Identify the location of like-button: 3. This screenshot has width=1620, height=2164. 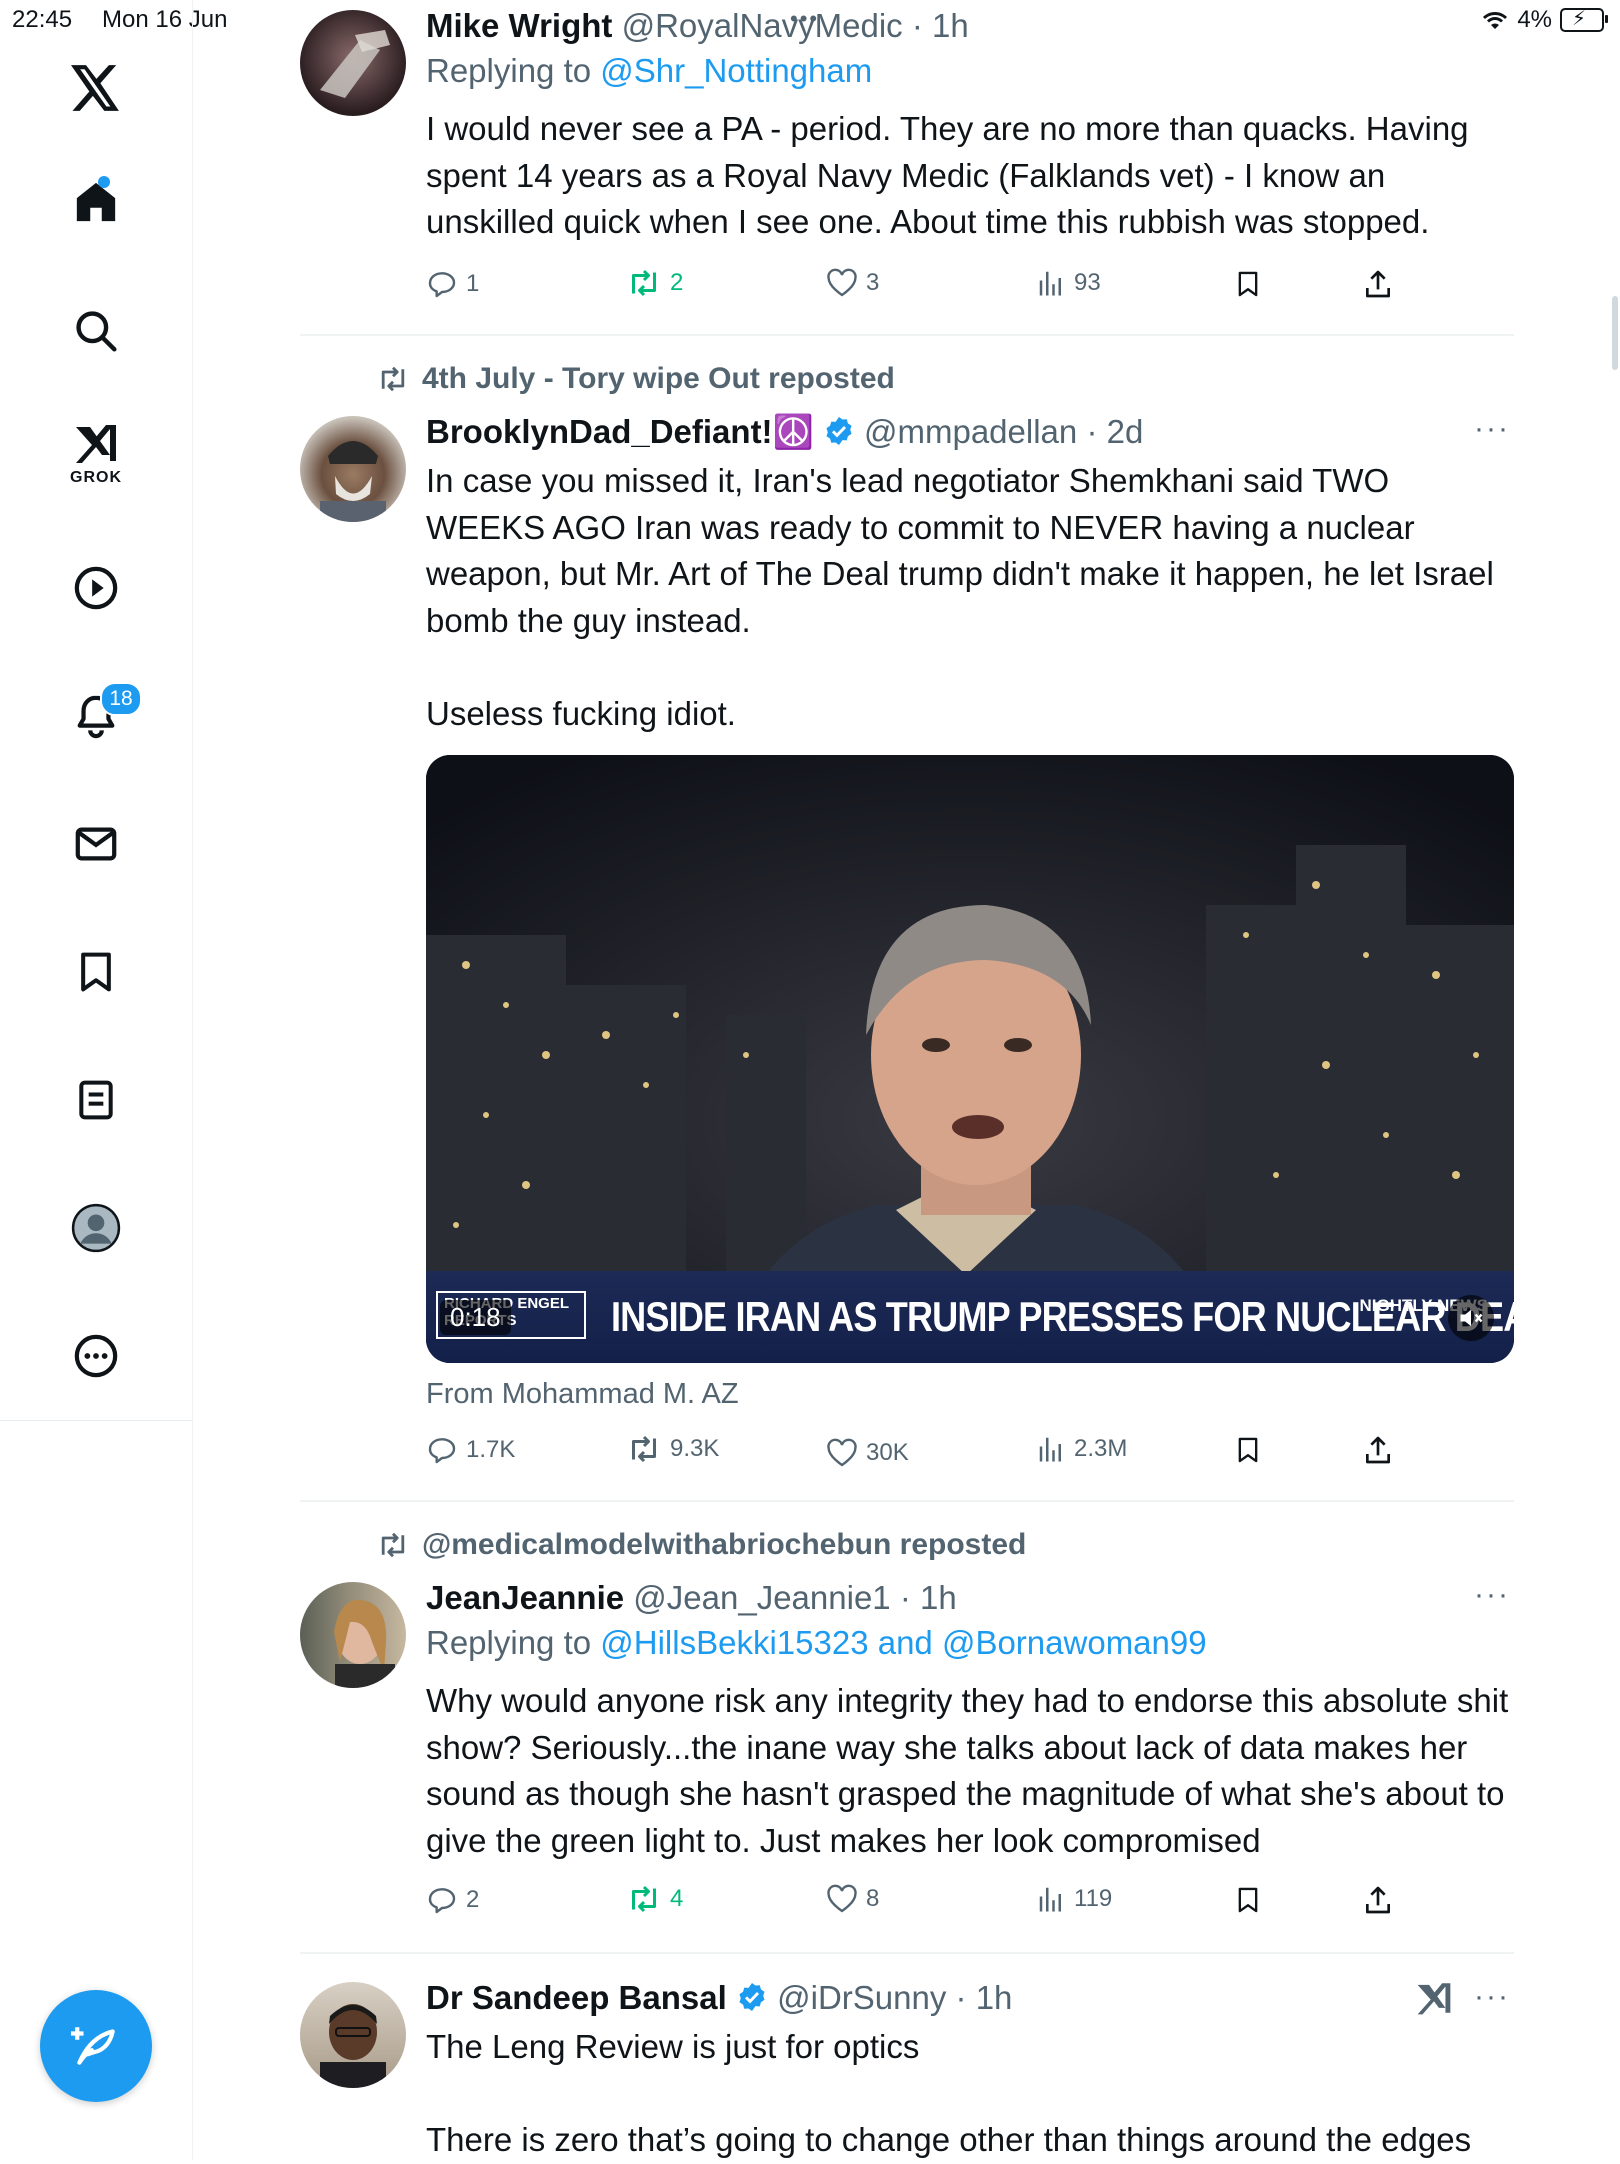
(852, 283).